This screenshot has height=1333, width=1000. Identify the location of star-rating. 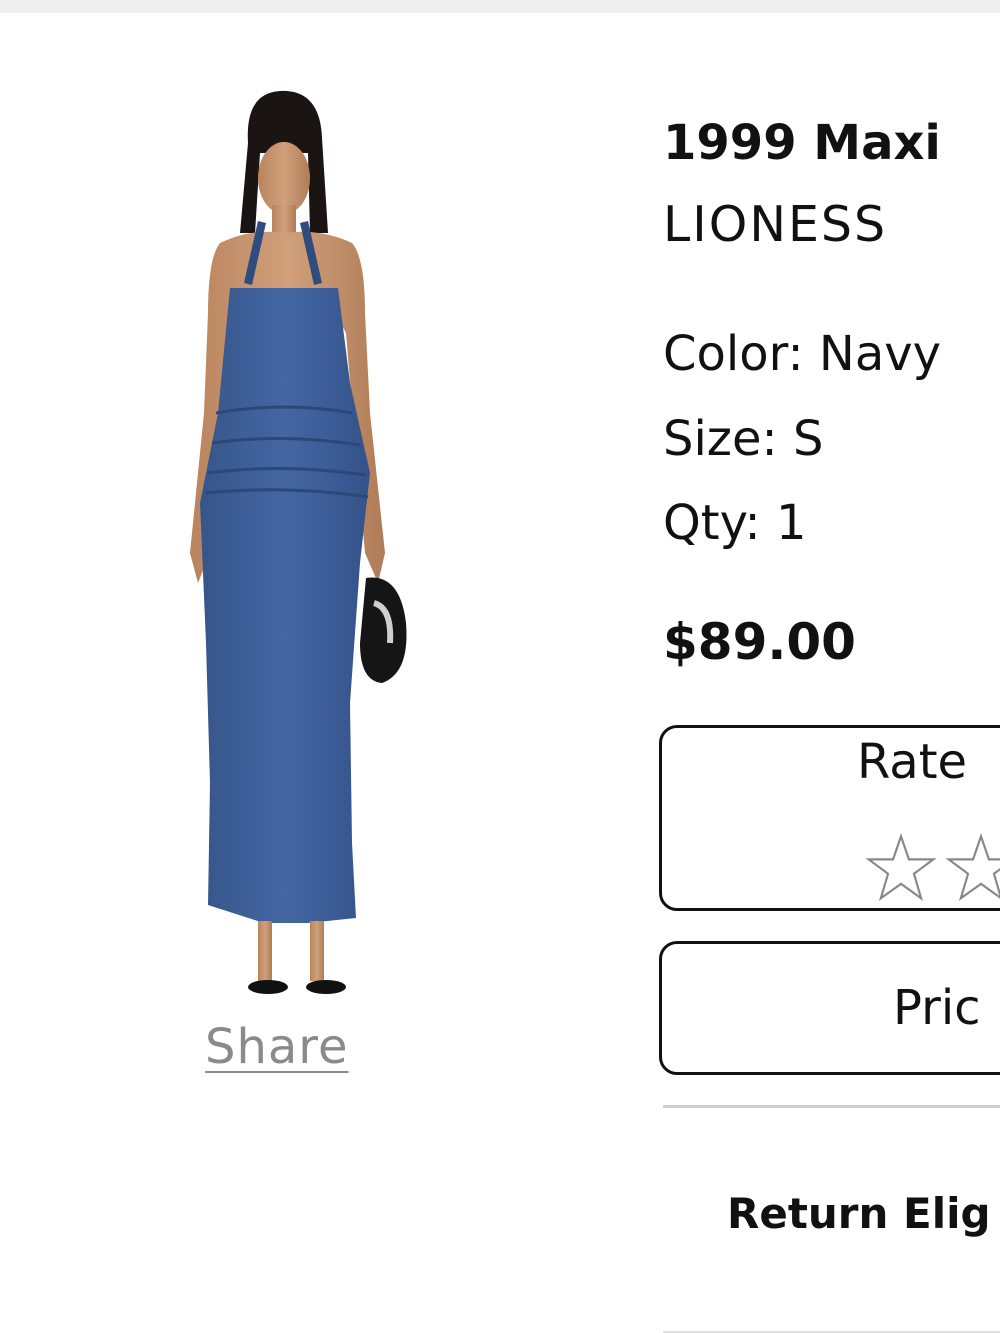
(932, 868).